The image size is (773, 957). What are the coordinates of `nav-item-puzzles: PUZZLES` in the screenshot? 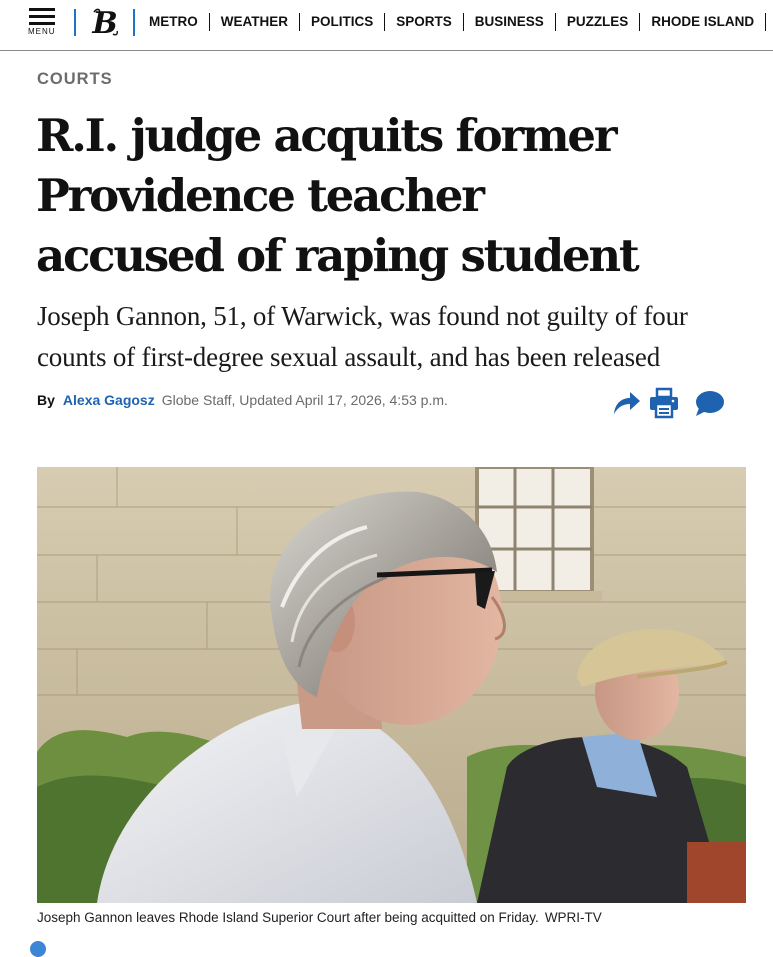 It's located at (598, 22).